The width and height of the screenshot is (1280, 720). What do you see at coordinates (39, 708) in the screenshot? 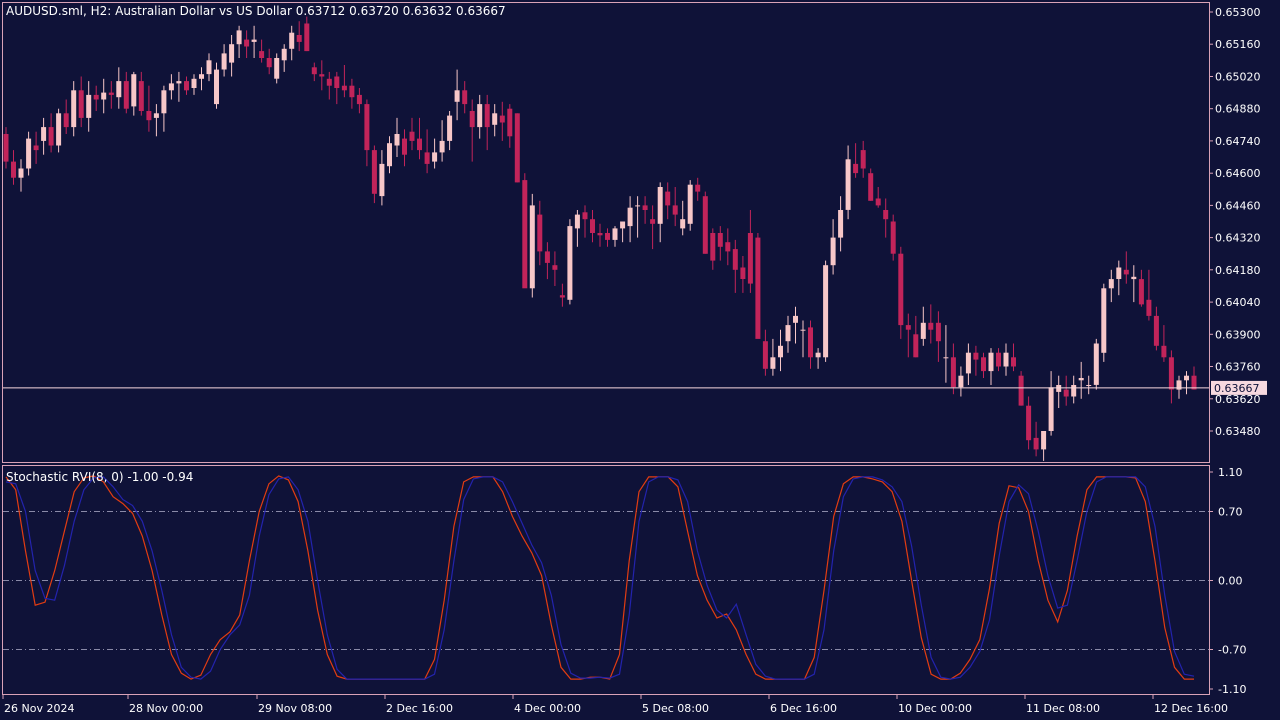
I see `time-tick-label: 26 Nov 2024` at bounding box center [39, 708].